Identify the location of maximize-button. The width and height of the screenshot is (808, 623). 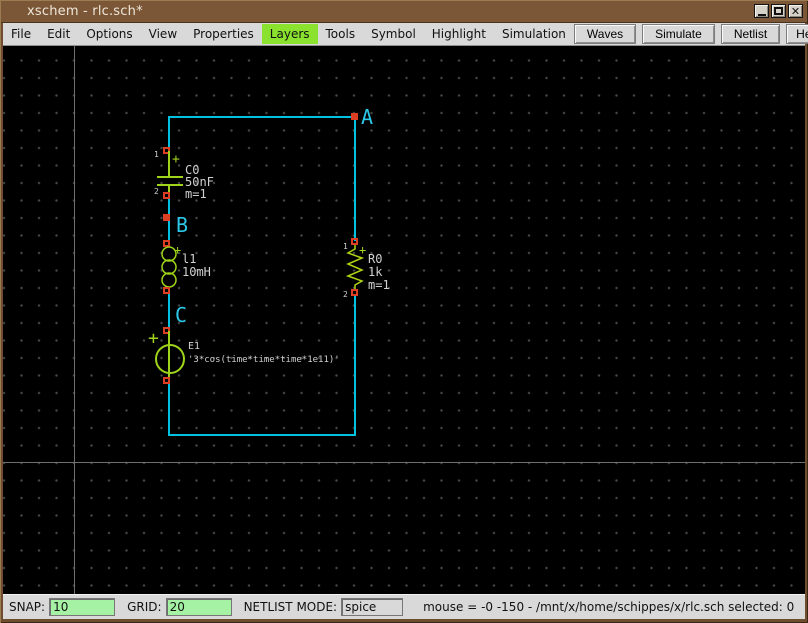
(778, 11).